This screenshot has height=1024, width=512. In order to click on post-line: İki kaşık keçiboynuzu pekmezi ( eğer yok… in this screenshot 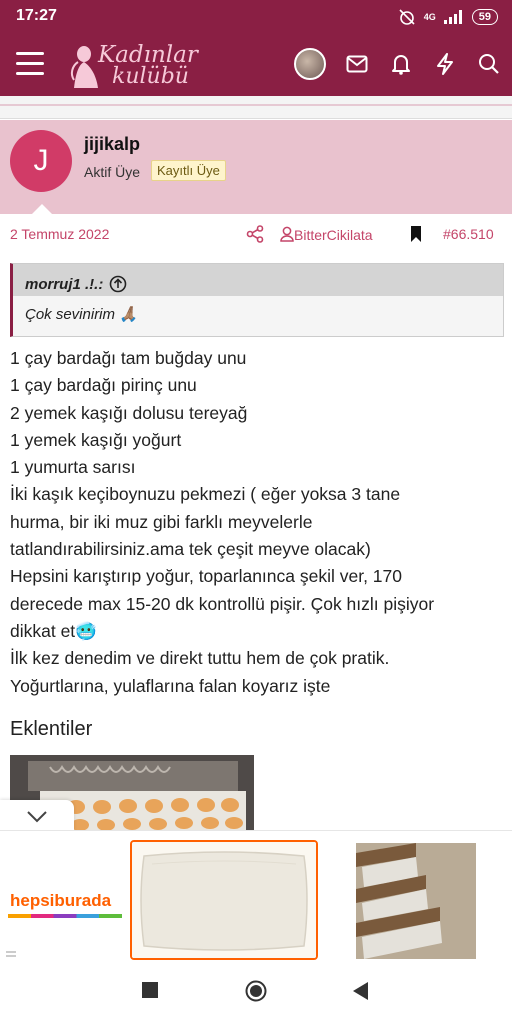, I will do `click(205, 494)`.